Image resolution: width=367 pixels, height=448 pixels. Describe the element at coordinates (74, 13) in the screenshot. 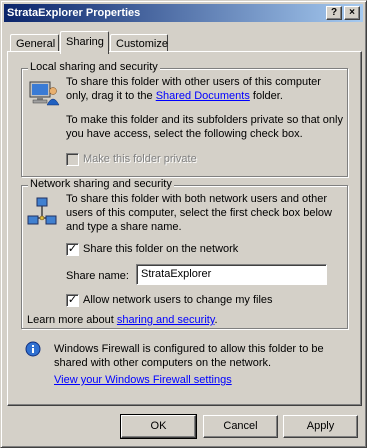

I see `window-title: StrataExplorer Properties` at that location.